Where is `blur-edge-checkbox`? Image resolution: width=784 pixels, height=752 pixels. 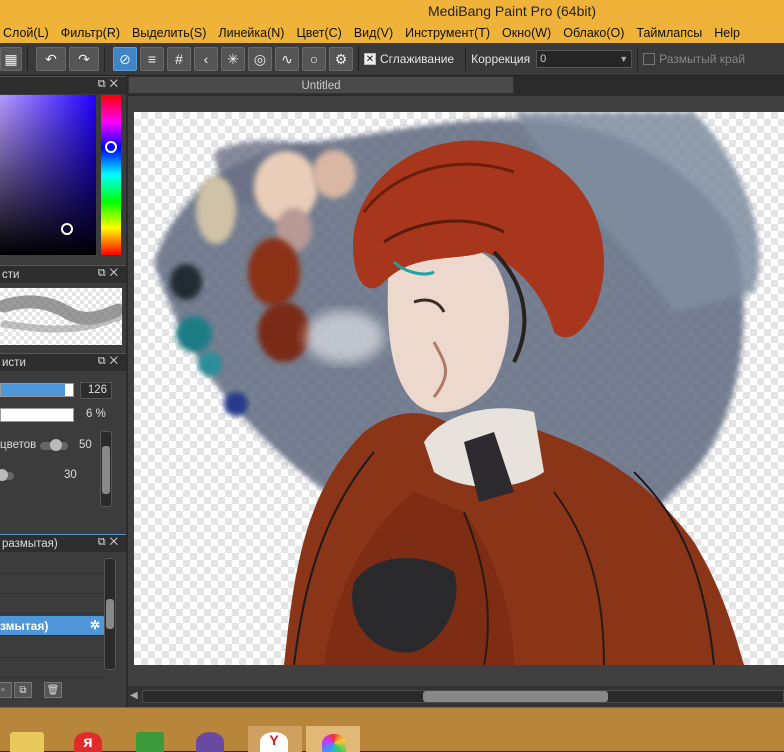
blur-edge-checkbox is located at coordinates (649, 59).